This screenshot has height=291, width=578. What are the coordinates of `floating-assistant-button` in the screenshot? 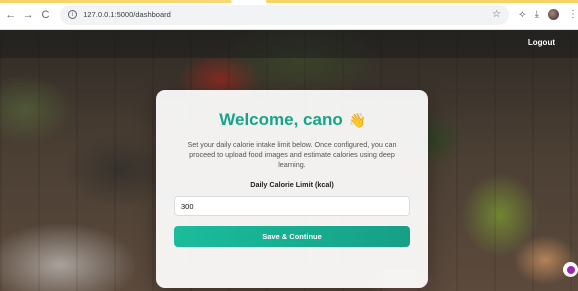 It's located at (570, 269).